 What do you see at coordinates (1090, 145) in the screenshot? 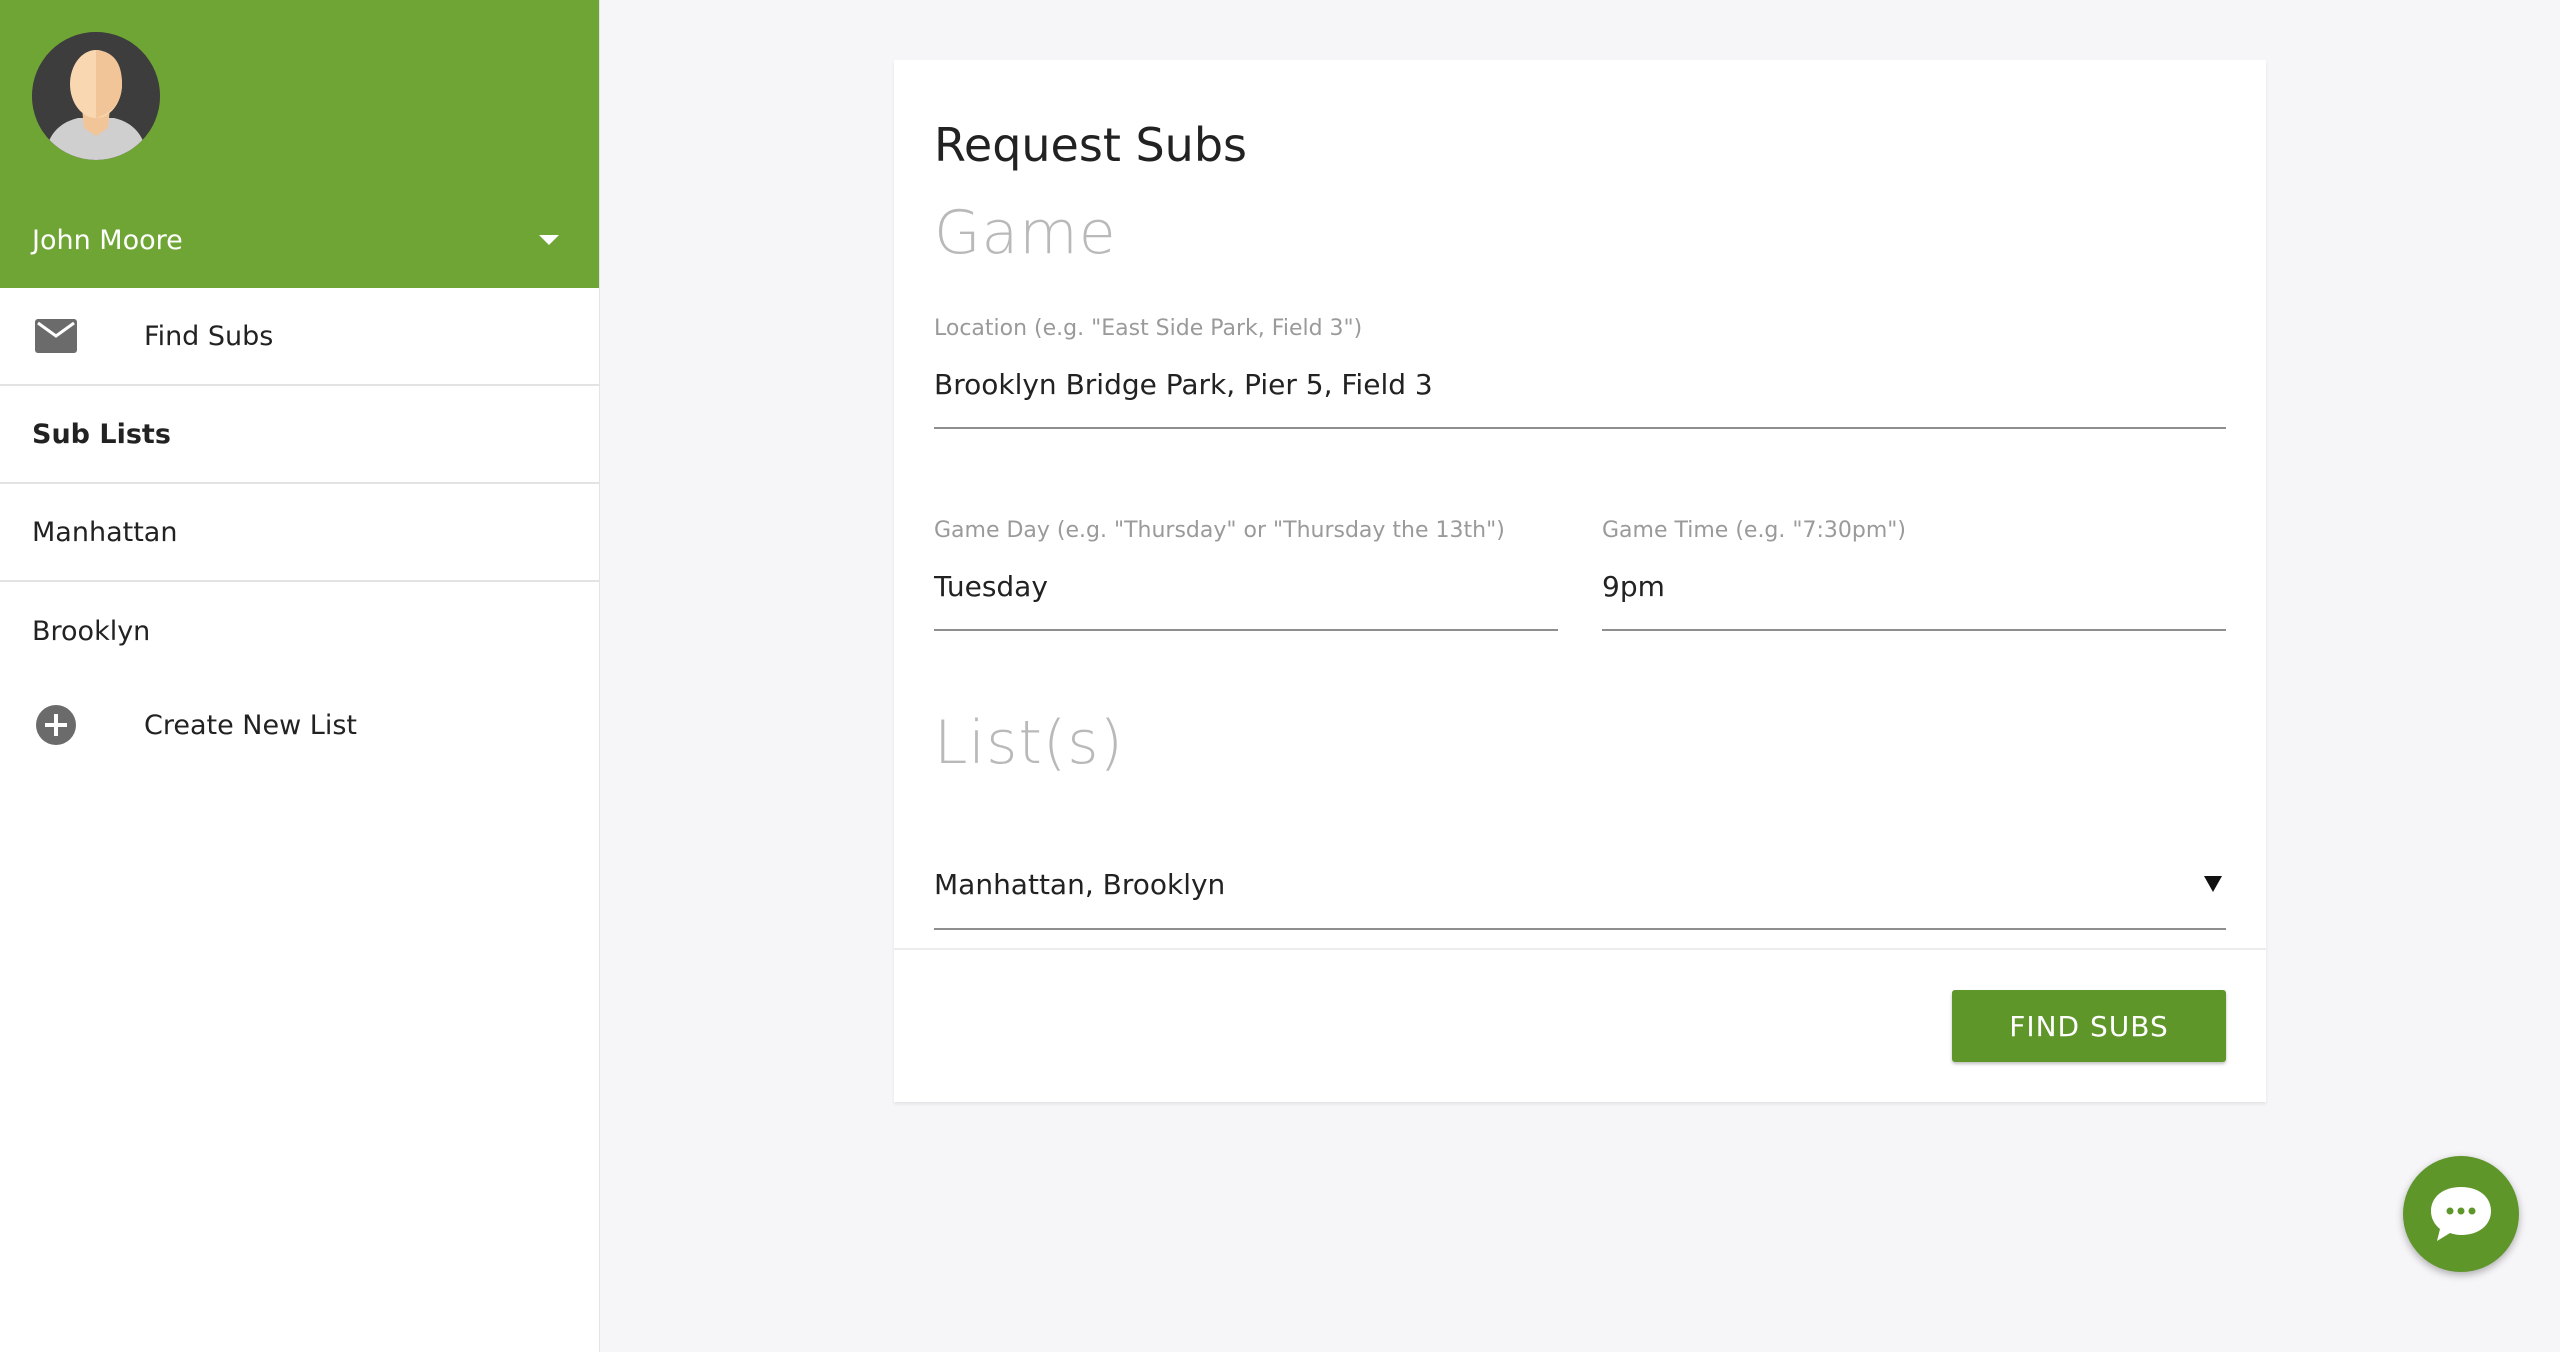
I see `page-title: Request Subs` at bounding box center [1090, 145].